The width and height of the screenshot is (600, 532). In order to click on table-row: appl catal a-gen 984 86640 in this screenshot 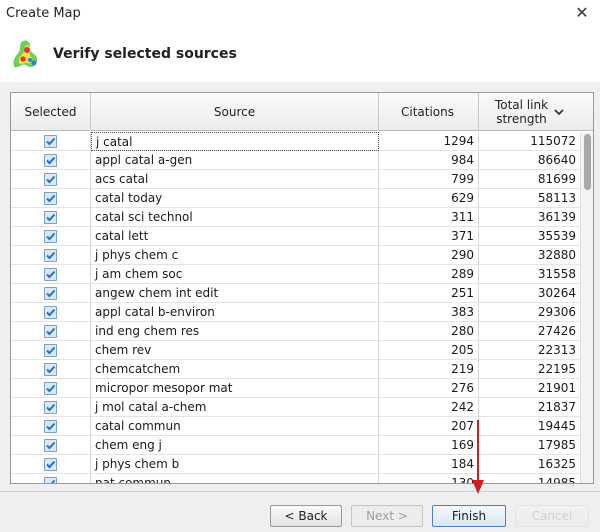, I will do `click(295, 160)`.